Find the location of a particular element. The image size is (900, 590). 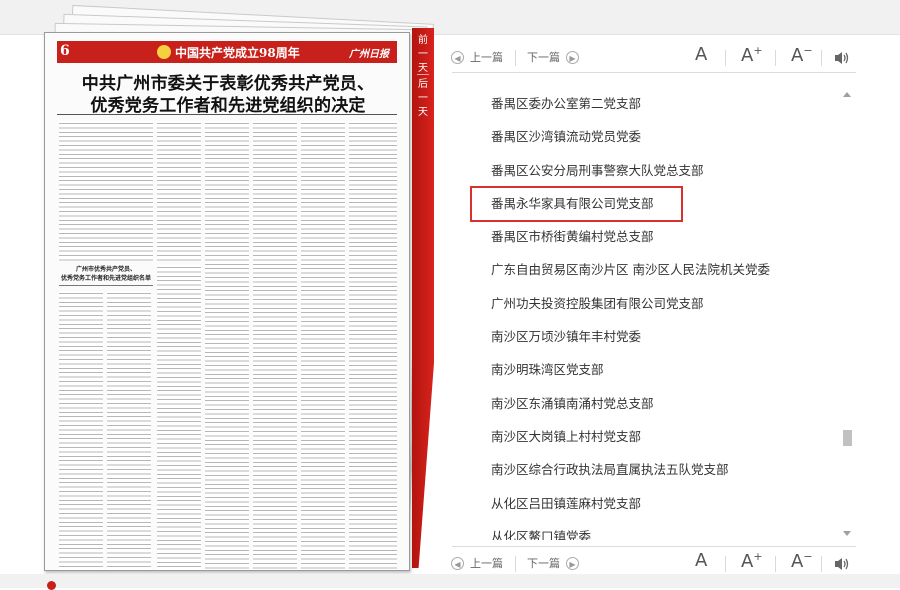

font-decrease-button-bottom: A− is located at coordinates (802, 561).